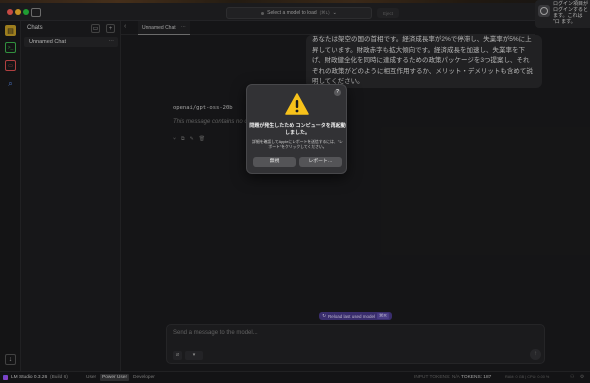  Describe the element at coordinates (337, 92) in the screenshot. I see `help-icon: ?` at that location.